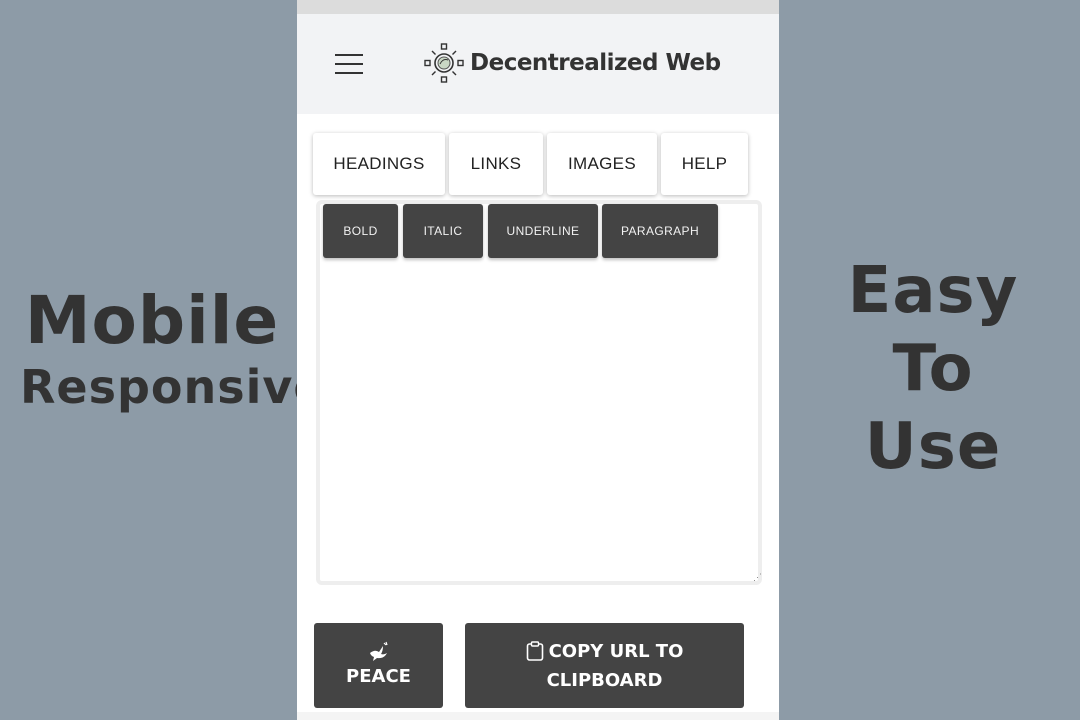 This screenshot has width=1080, height=720. I want to click on copy-url-button: COPY URL TO CLIPBOARD, so click(604, 665).